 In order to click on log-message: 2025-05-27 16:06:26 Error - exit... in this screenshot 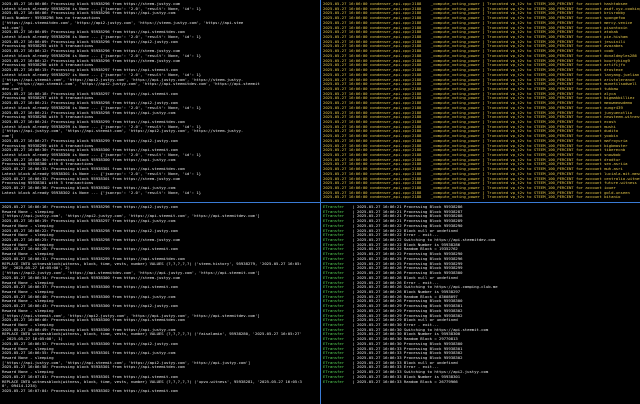, I will do `click(398, 282)`.